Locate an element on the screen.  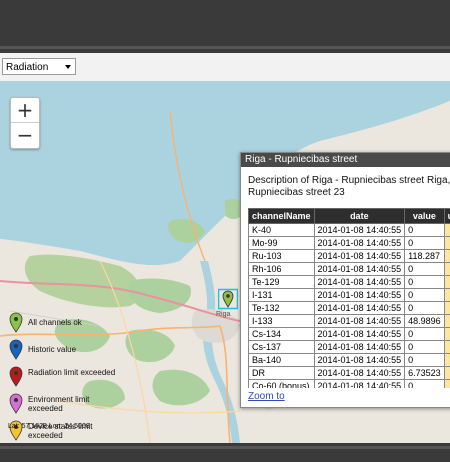
column-header: value is located at coordinates (424, 216).